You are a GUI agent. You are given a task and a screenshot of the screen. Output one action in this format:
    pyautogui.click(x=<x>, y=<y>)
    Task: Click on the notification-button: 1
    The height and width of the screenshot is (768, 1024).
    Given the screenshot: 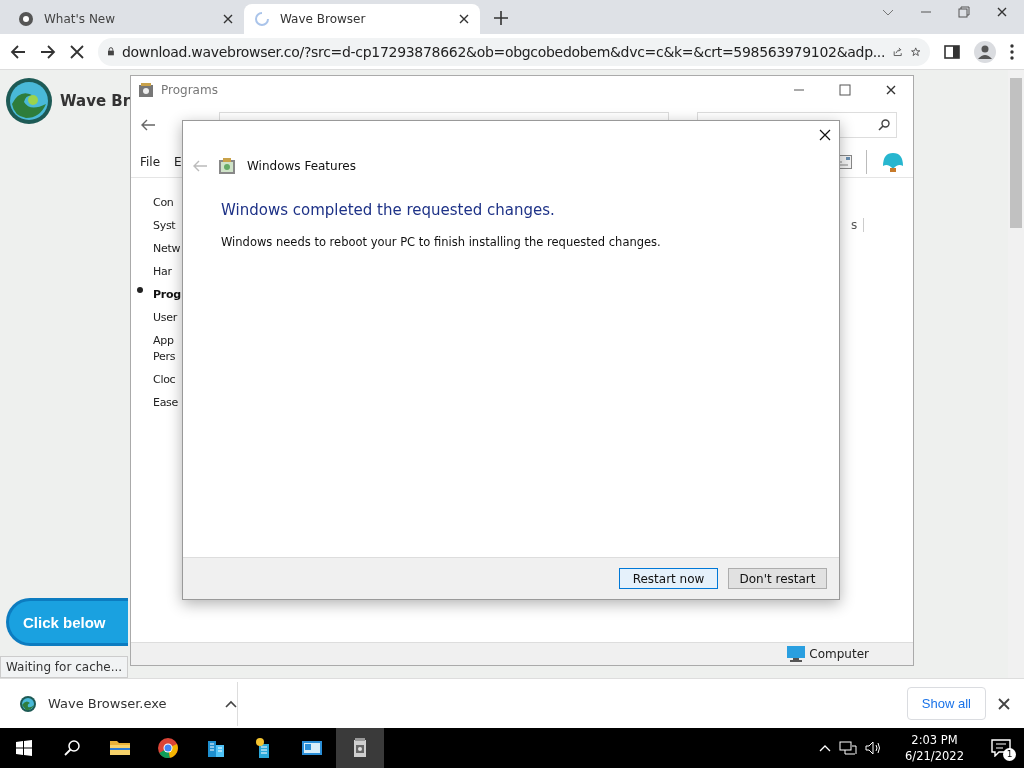 What is the action you would take?
    pyautogui.click(x=1001, y=748)
    